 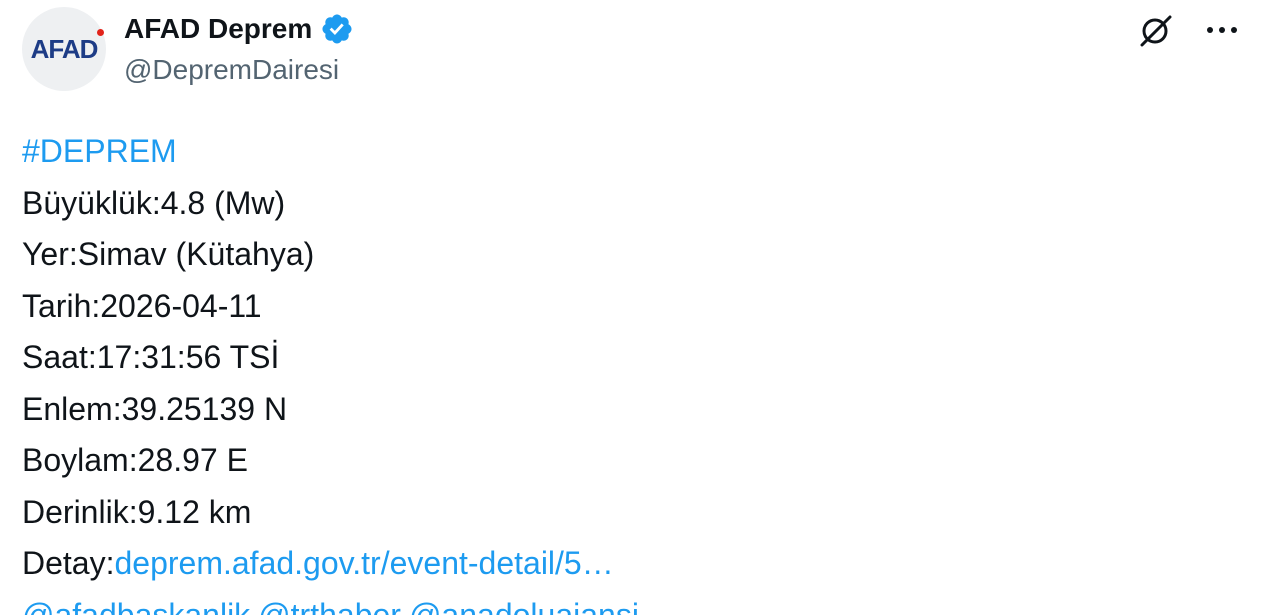 What do you see at coordinates (154, 202) in the screenshot?
I see `magnitude-line: Büyüklük:4.8 (Mw)` at bounding box center [154, 202].